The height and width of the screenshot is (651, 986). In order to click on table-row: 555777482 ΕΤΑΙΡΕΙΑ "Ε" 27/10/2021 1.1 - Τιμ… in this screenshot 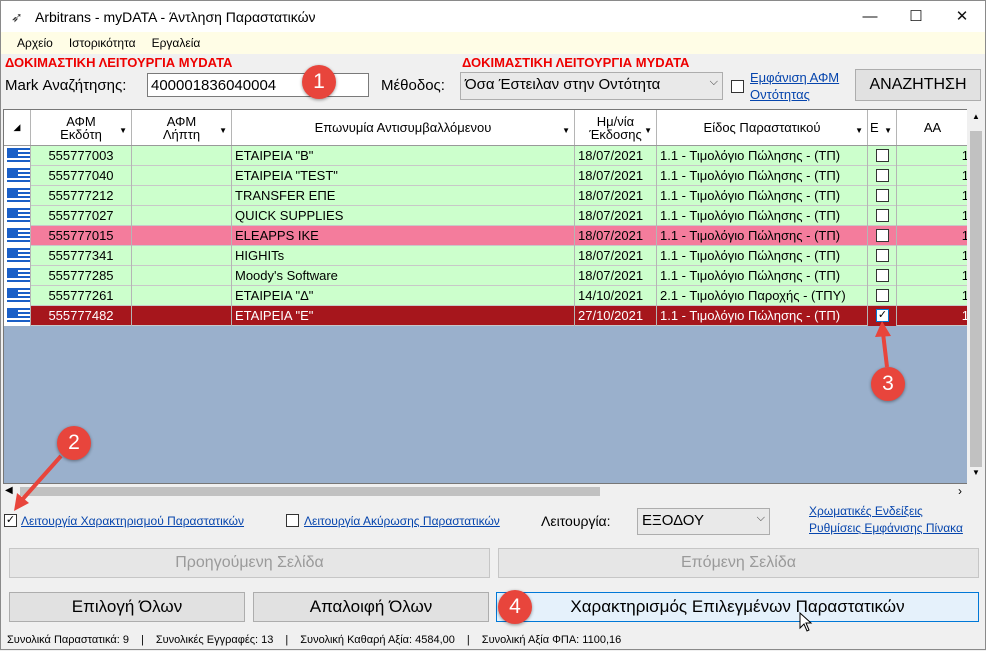, I will do `click(486, 316)`.